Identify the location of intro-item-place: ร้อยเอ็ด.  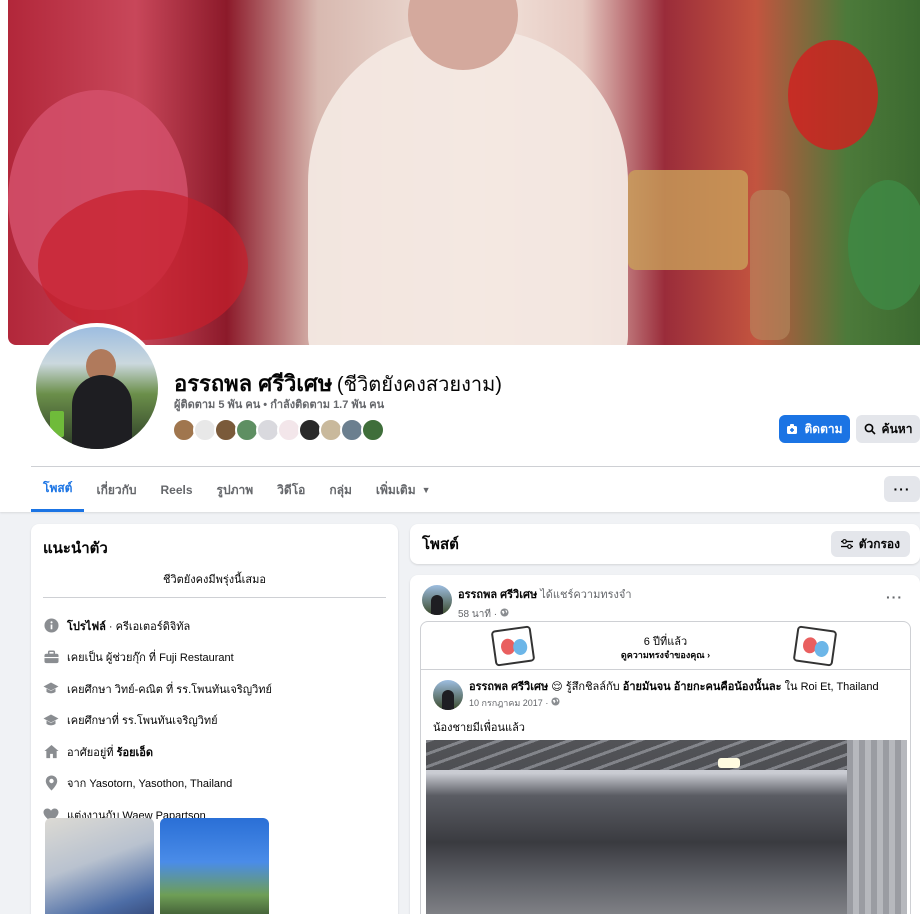
(135, 753).